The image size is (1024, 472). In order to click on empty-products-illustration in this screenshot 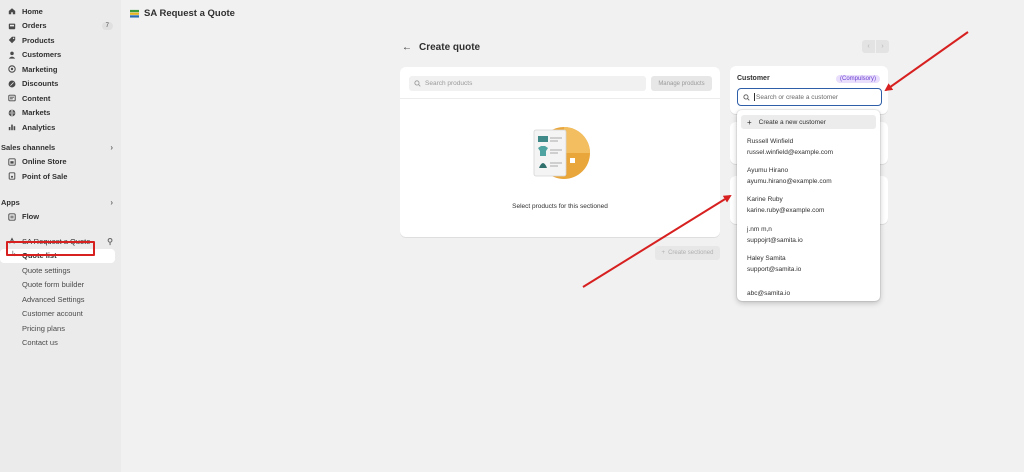, I will do `click(561, 153)`.